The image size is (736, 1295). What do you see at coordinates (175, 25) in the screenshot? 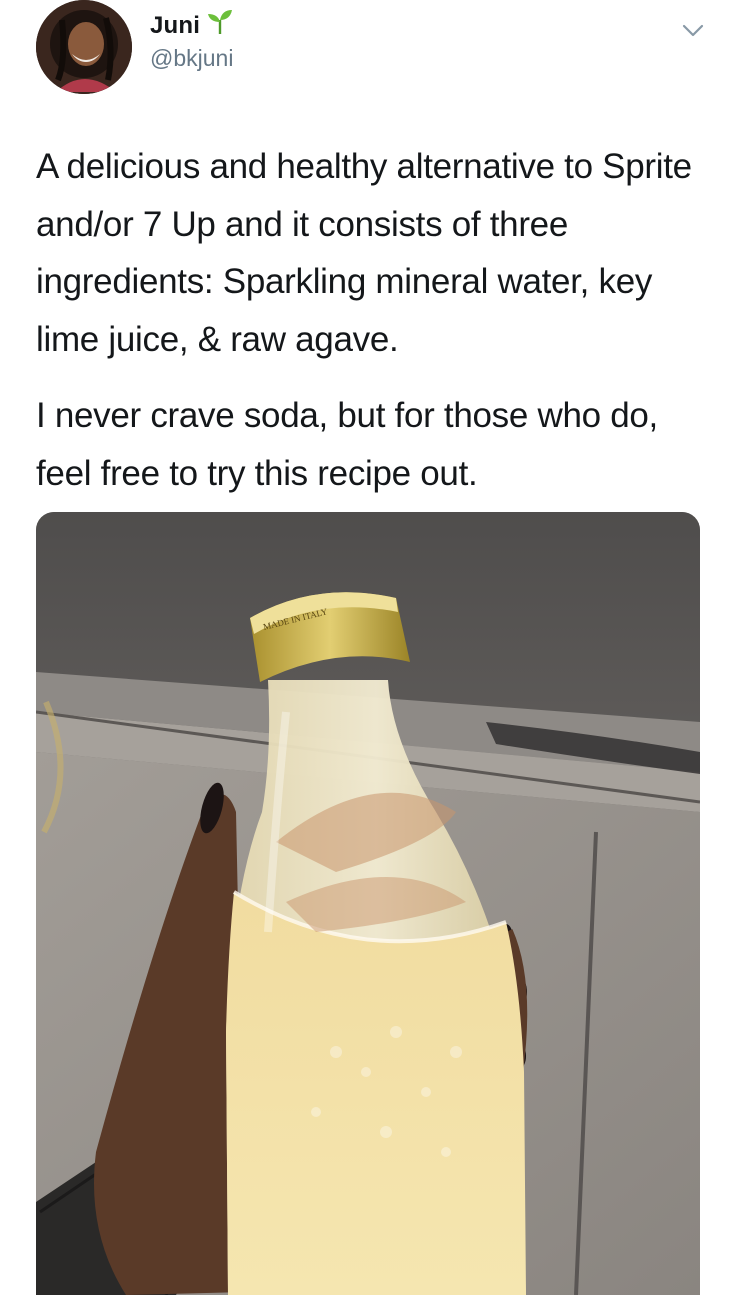
I see `display-name-text: Juni` at bounding box center [175, 25].